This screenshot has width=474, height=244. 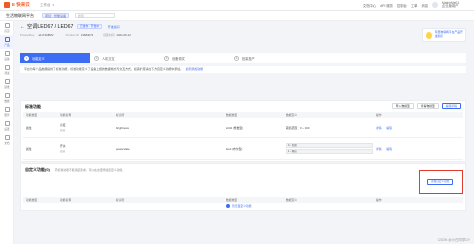 I want to click on device-icon, so click(x=7, y=53).